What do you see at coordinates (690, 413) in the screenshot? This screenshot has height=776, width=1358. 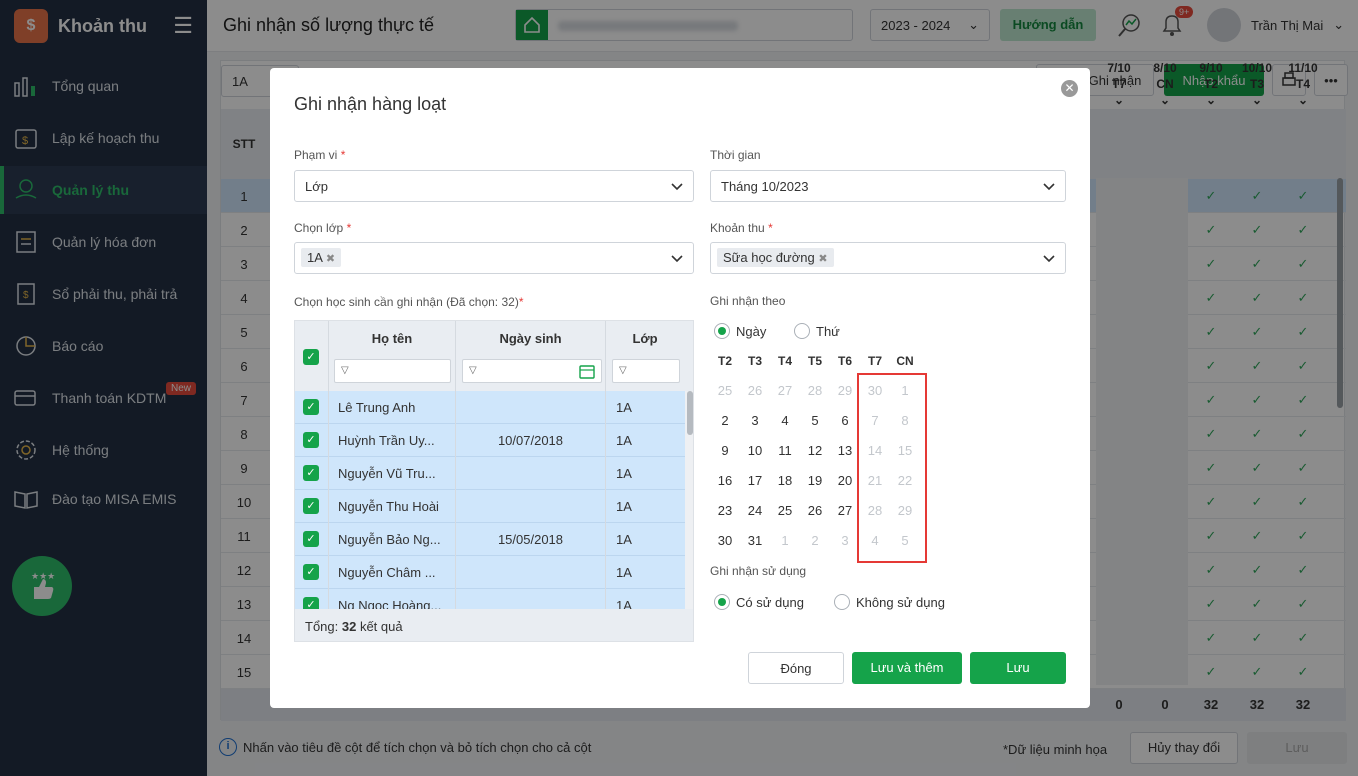 I see `table-scrollbar-thumb` at bounding box center [690, 413].